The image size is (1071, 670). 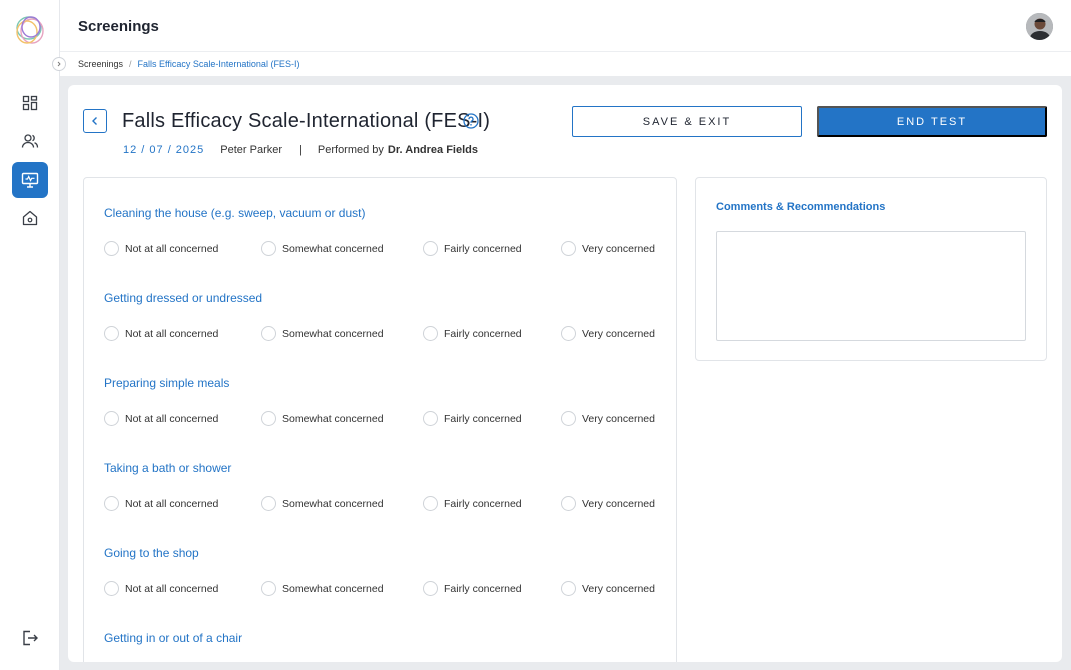 What do you see at coordinates (350, 150) in the screenshot?
I see `performed-by-label: Performed by` at bounding box center [350, 150].